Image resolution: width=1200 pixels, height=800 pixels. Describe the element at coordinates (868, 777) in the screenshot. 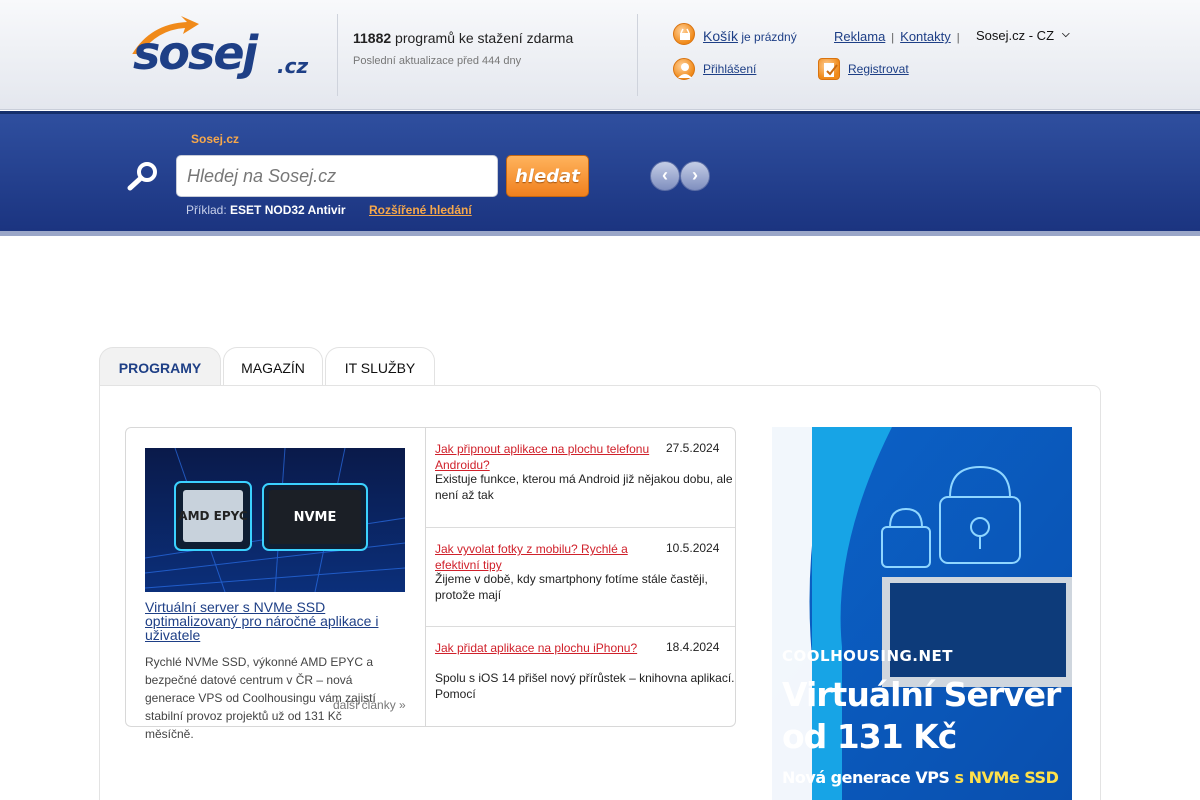

I see `ad-subtitle-prefix: Nová generace VPS` at that location.